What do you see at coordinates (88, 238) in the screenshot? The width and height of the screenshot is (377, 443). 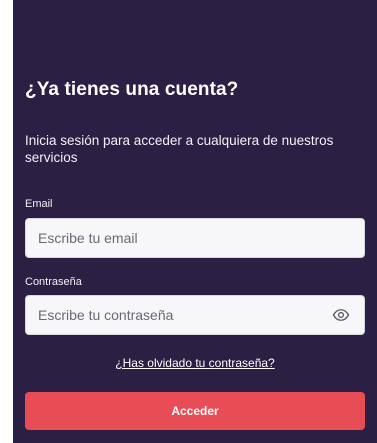 I see `email-placeholder: Escribe tu email` at bounding box center [88, 238].